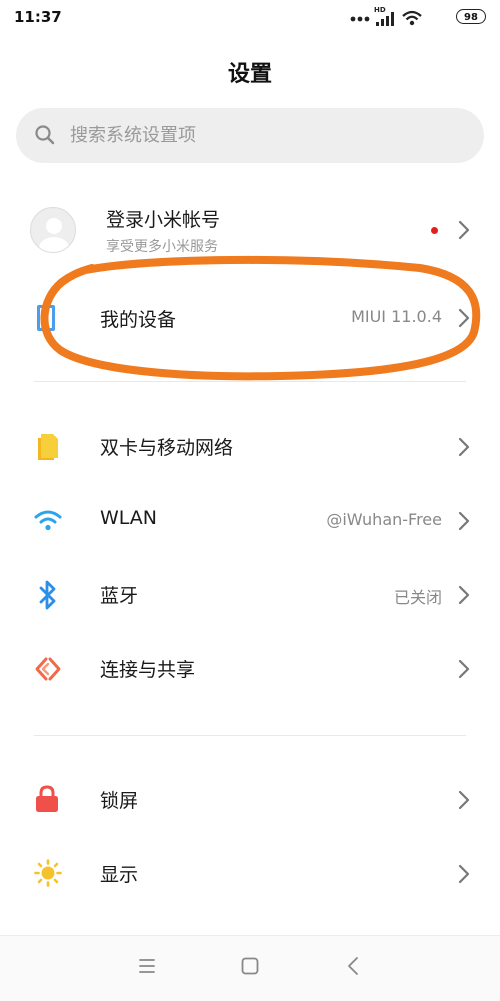 This screenshot has width=500, height=1001. Describe the element at coordinates (45, 135) in the screenshot. I see `search-icon` at that location.